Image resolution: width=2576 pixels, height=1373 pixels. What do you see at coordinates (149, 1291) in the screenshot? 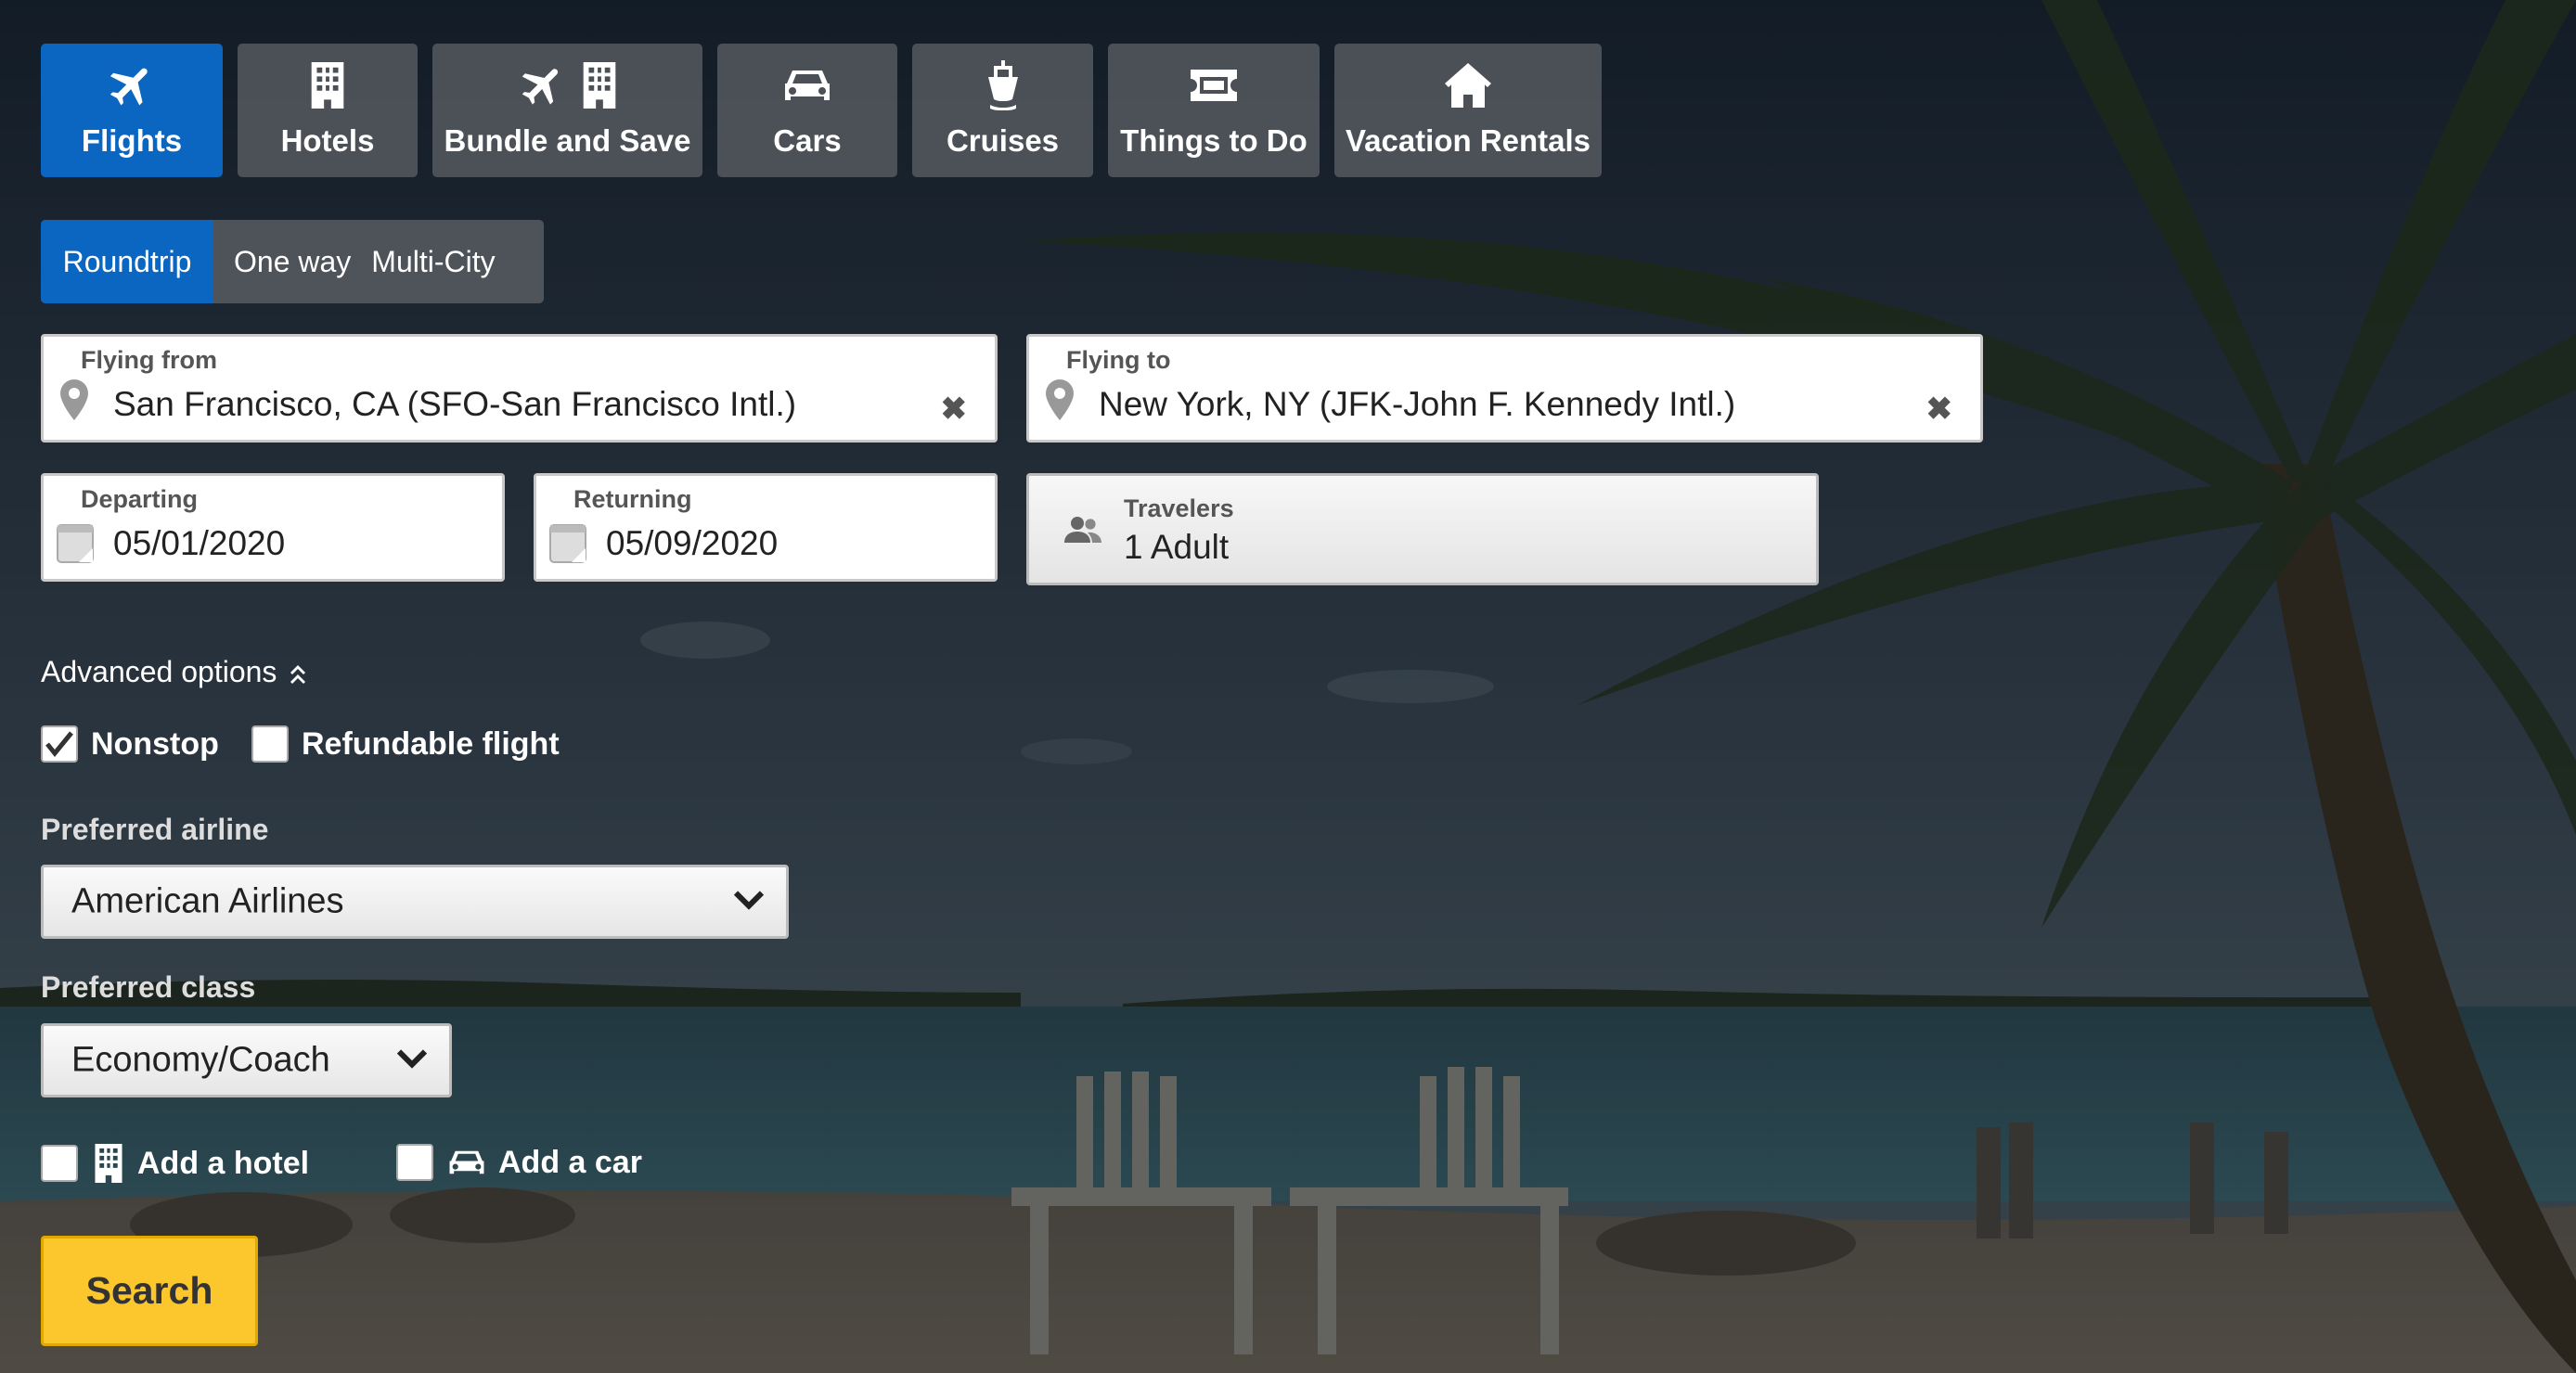
I see `search-button: Search` at bounding box center [149, 1291].